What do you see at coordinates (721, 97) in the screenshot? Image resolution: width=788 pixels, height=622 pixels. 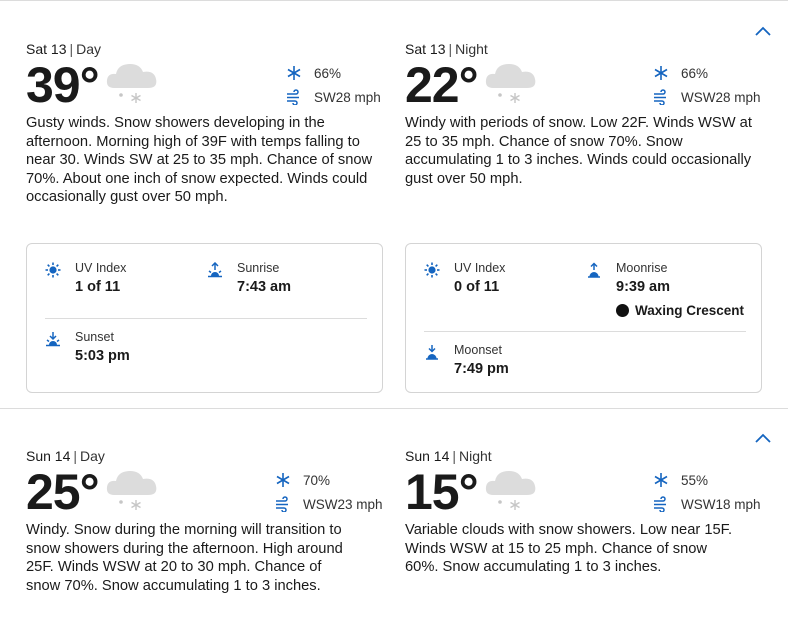 I see `wind-value: WSW28 mph` at bounding box center [721, 97].